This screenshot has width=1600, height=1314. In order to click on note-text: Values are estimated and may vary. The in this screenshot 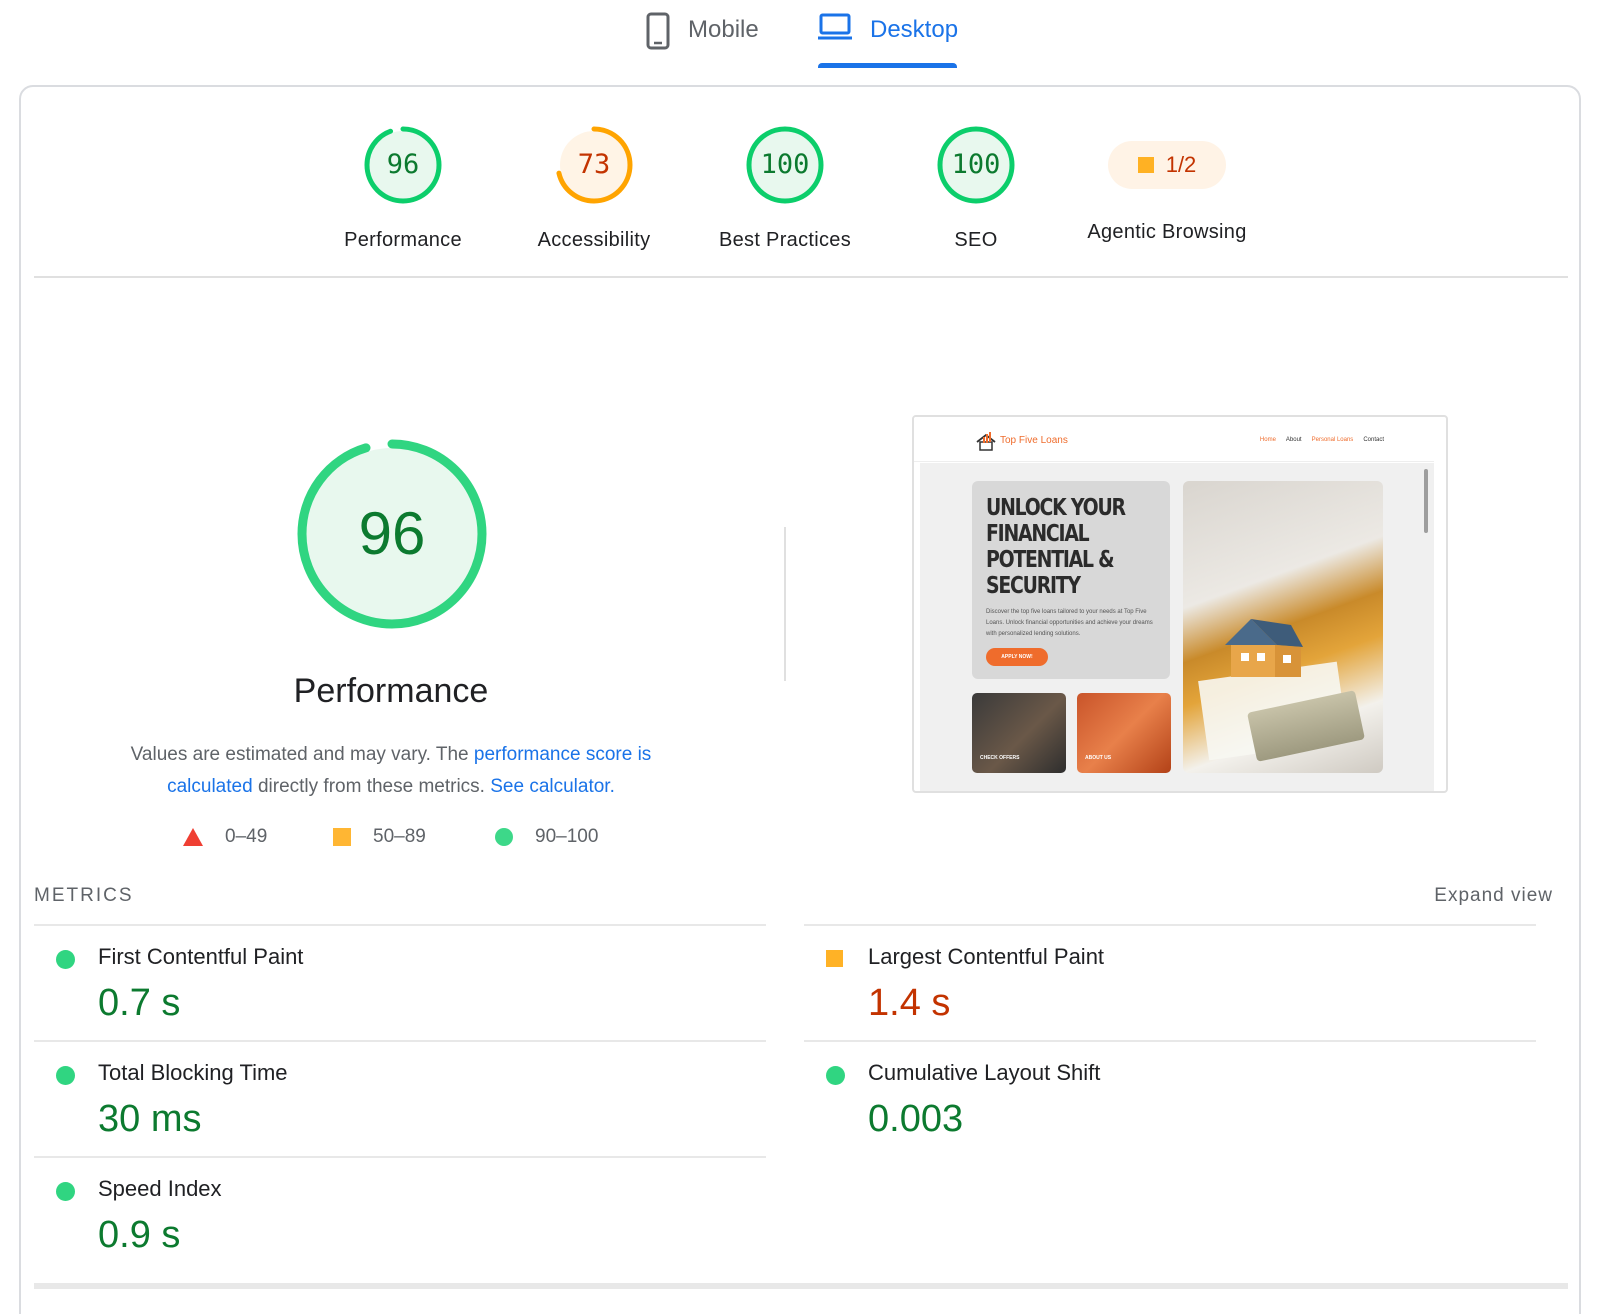, I will do `click(302, 754)`.